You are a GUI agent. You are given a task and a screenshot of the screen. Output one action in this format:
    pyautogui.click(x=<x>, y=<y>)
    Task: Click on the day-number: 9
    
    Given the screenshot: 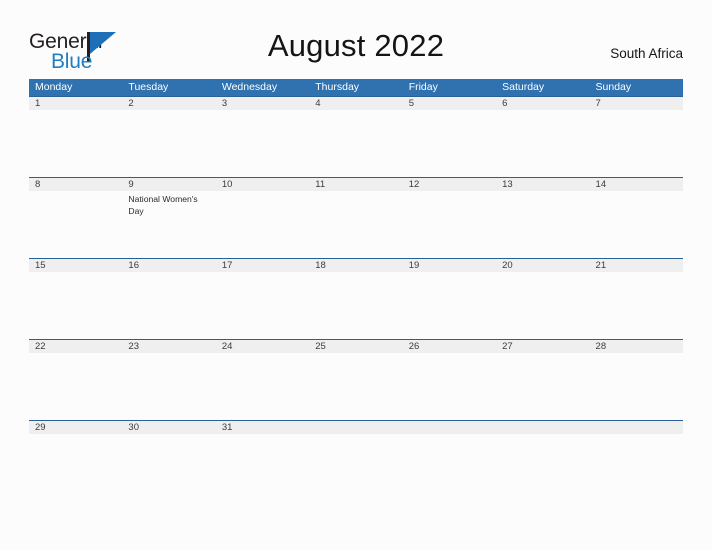 What is the action you would take?
    pyautogui.click(x=168, y=184)
    